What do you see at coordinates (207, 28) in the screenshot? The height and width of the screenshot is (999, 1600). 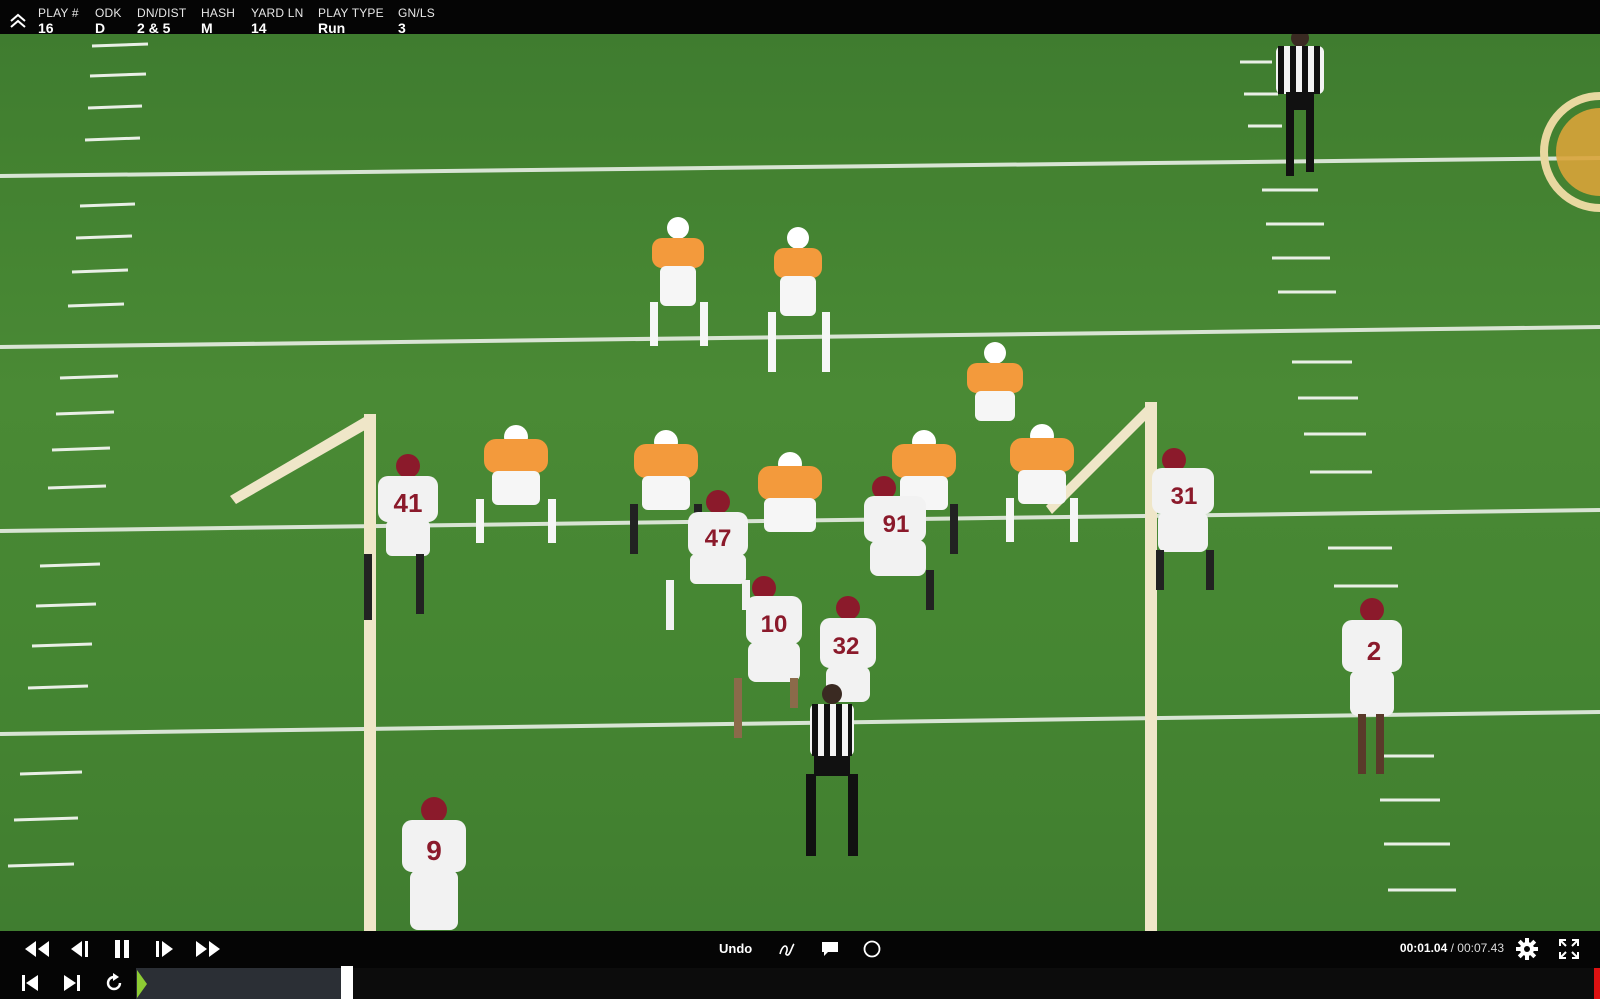 I see `field-value: M` at bounding box center [207, 28].